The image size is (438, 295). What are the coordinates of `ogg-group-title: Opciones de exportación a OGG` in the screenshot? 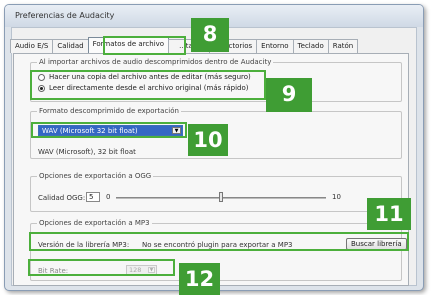 It's located at (95, 176).